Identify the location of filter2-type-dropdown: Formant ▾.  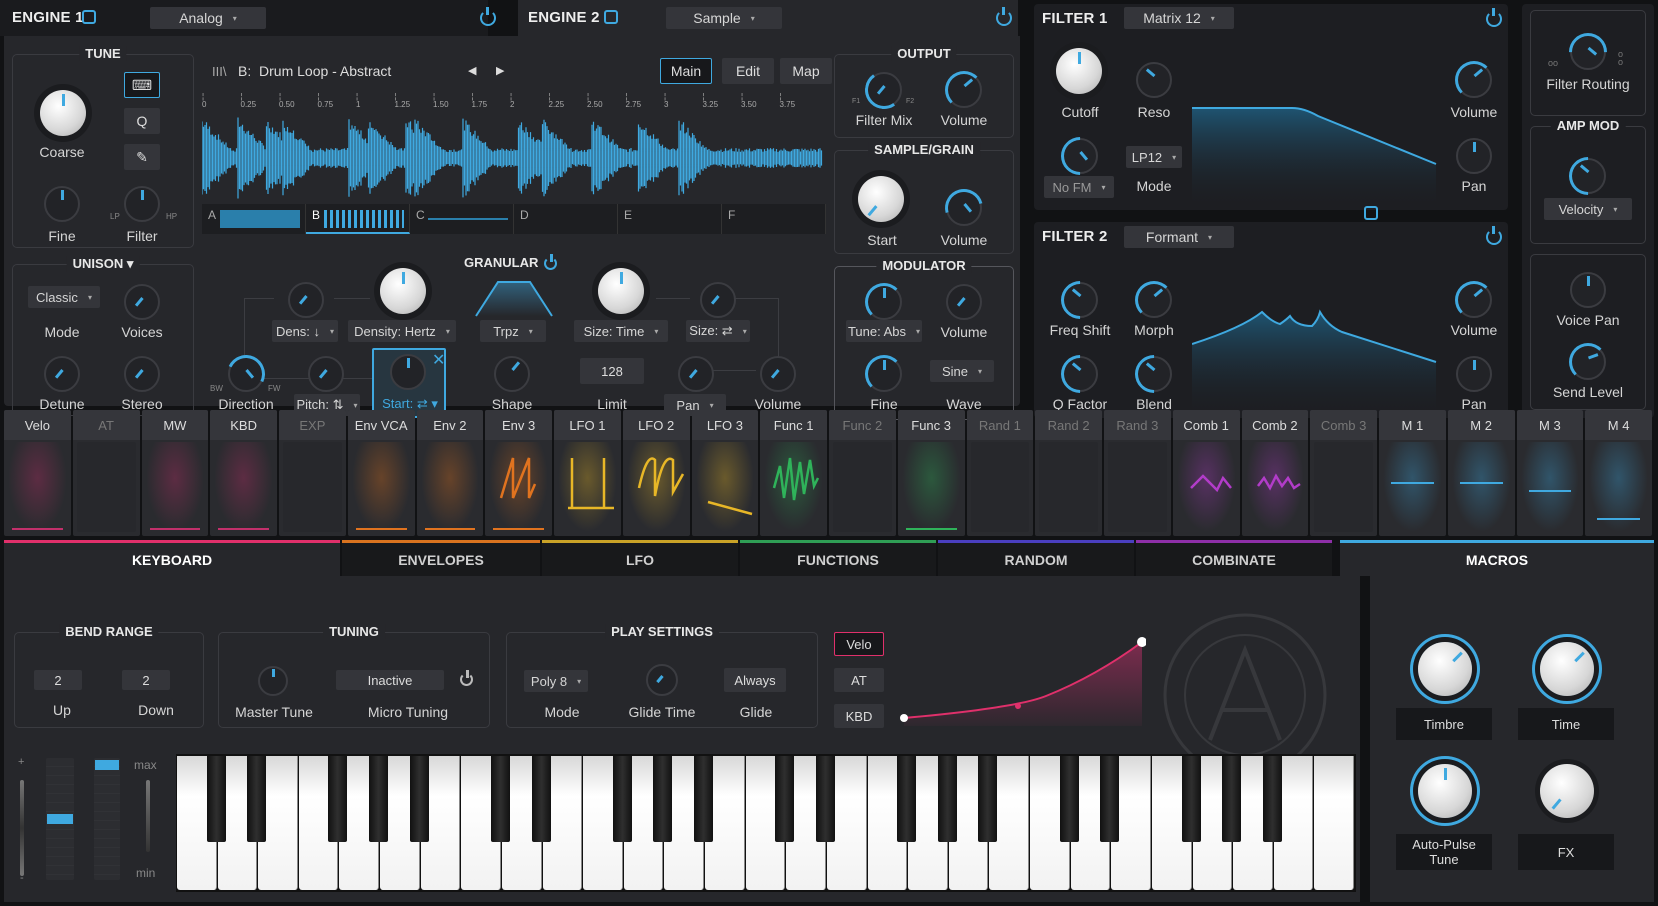
(1179, 237).